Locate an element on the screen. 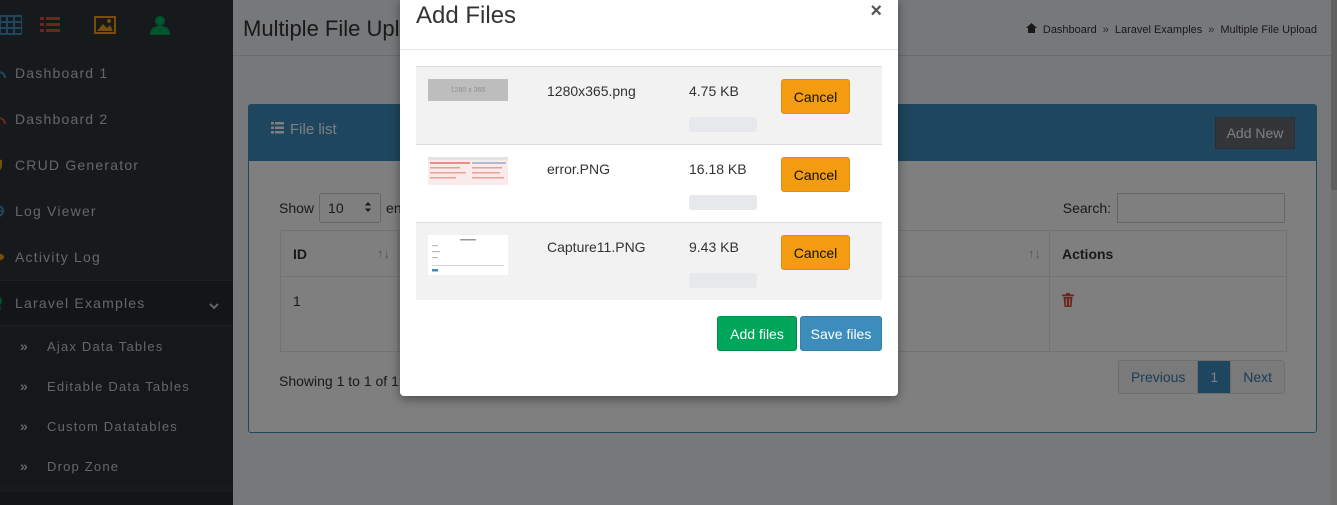  file-size: 4.75 KB is located at coordinates (714, 91).